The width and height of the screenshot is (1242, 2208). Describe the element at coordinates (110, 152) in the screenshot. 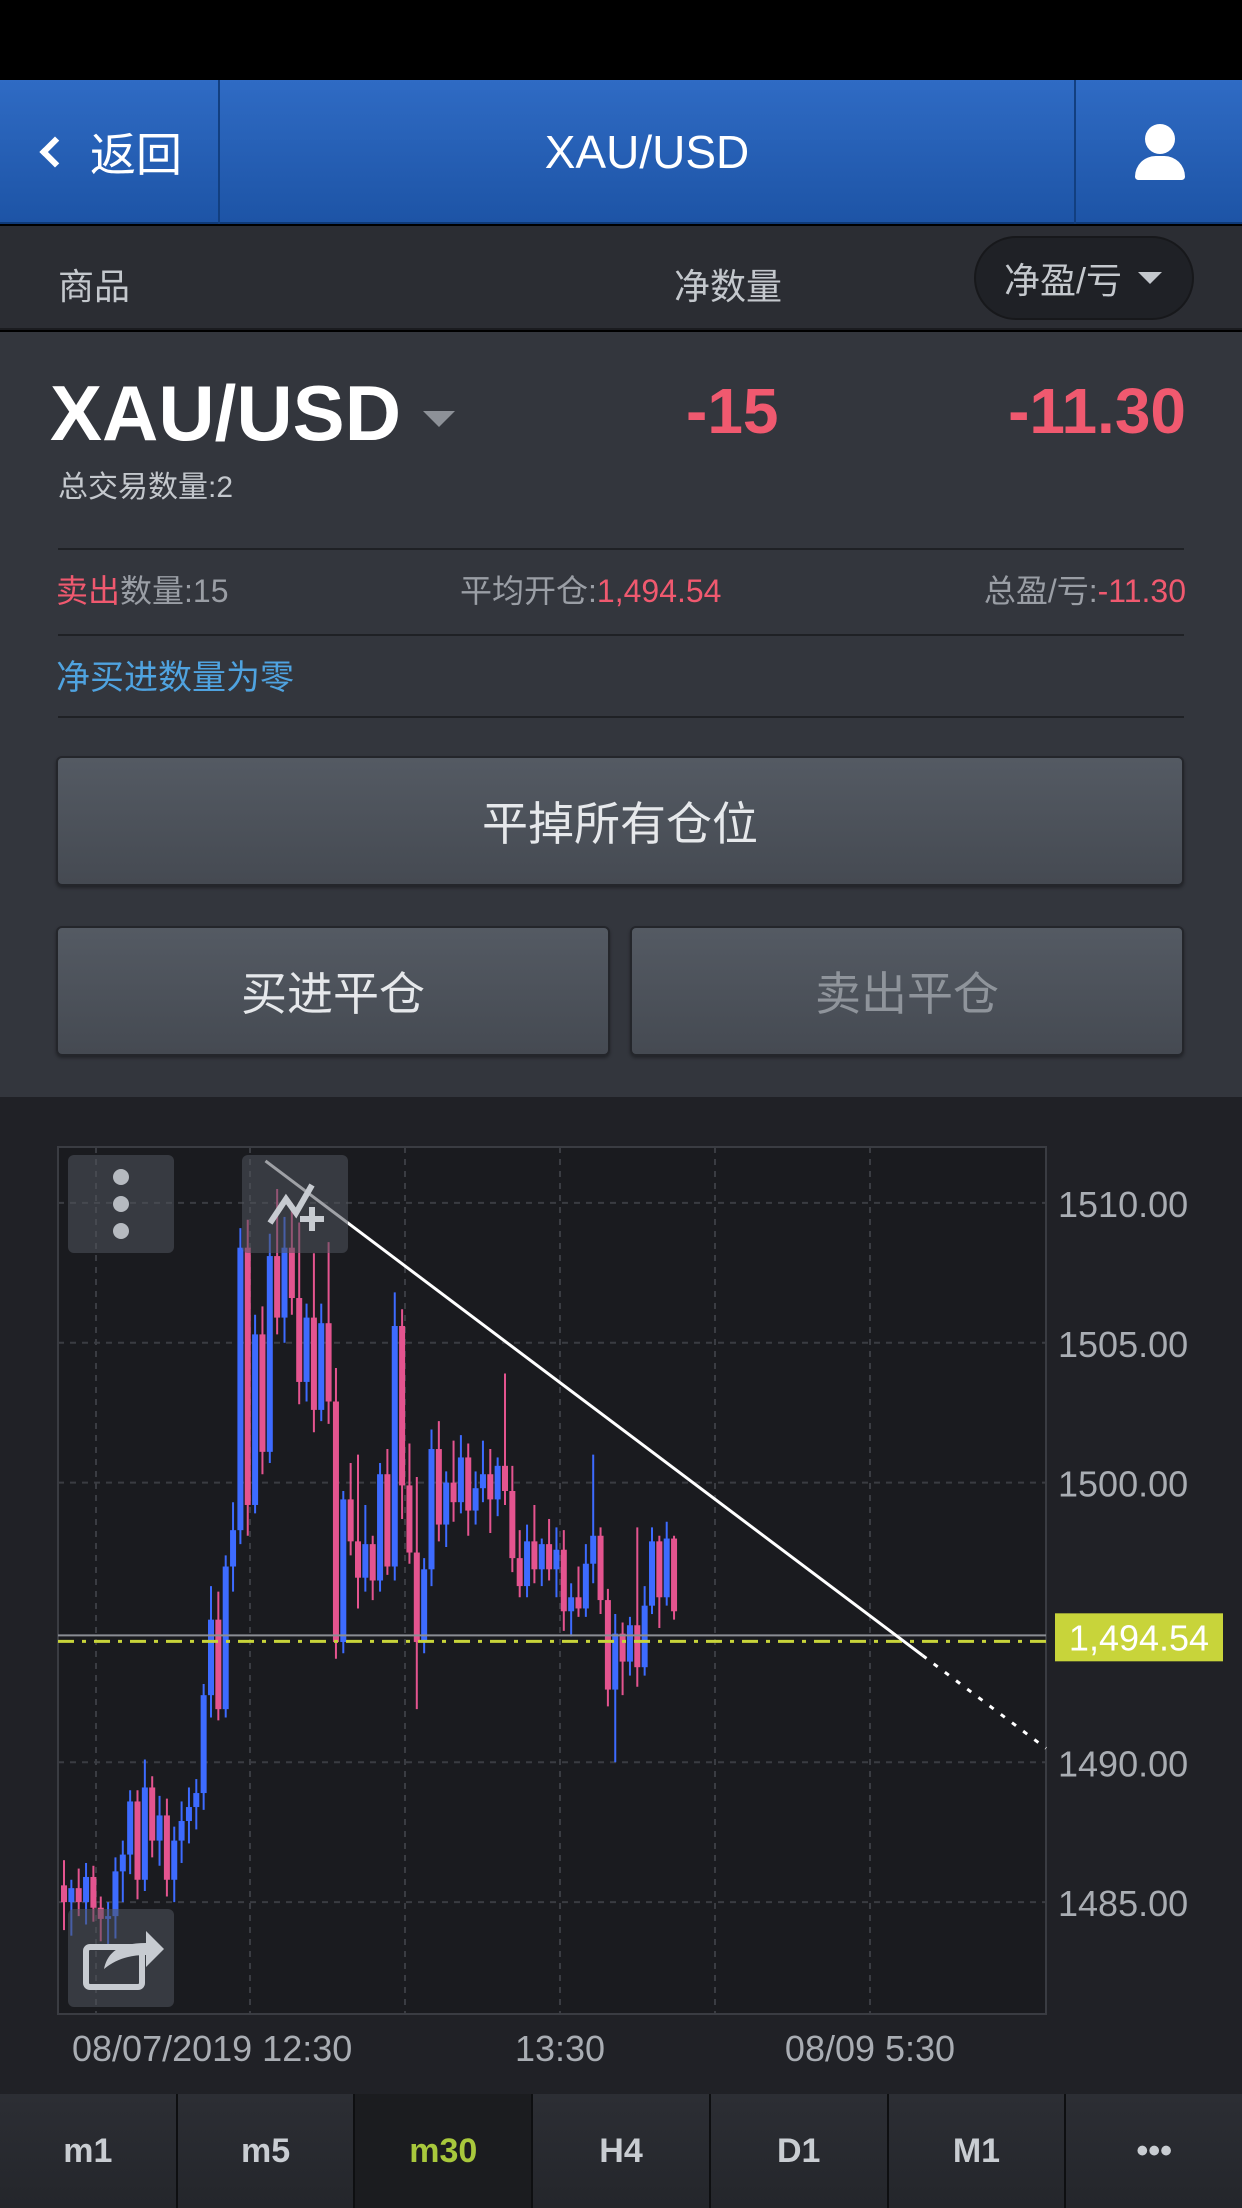

I see `back-button: 返回` at that location.